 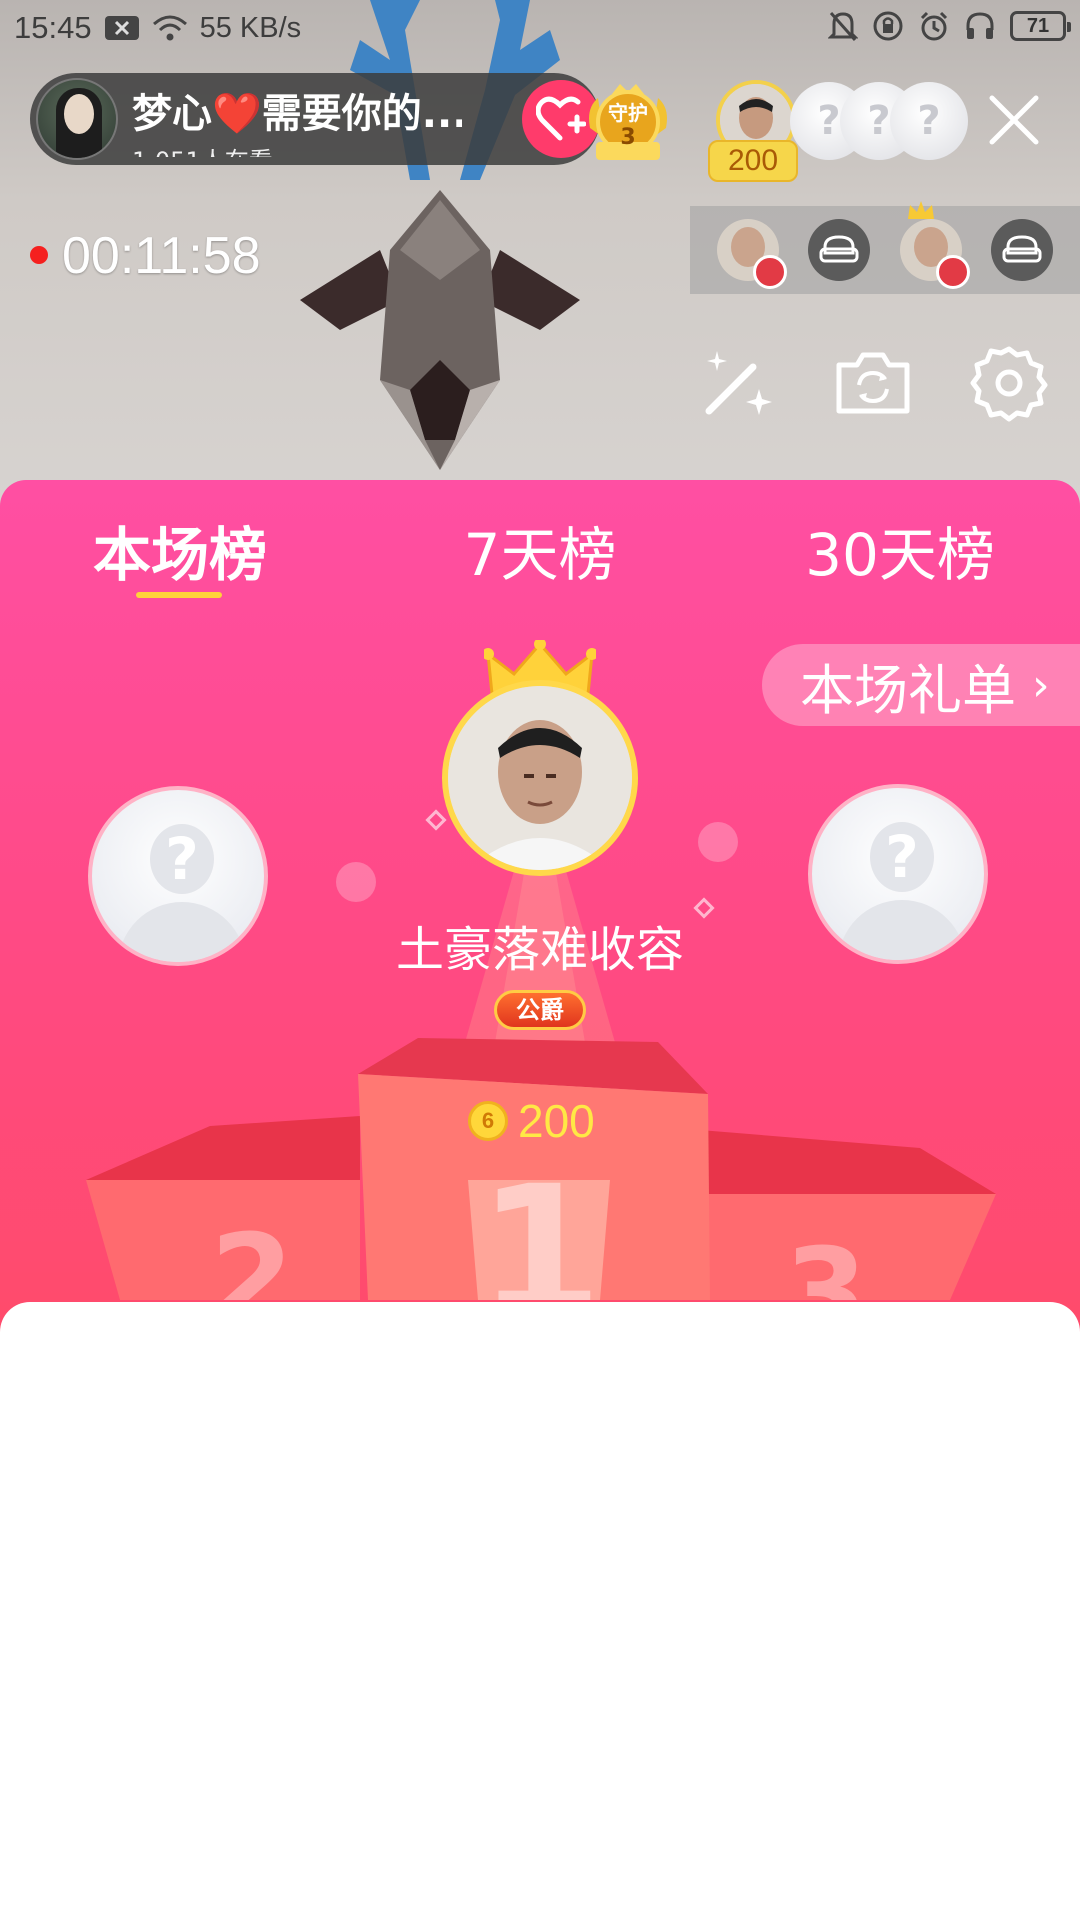 What do you see at coordinates (1040, 26) in the screenshot?
I see `battery-indicator: 71` at bounding box center [1040, 26].